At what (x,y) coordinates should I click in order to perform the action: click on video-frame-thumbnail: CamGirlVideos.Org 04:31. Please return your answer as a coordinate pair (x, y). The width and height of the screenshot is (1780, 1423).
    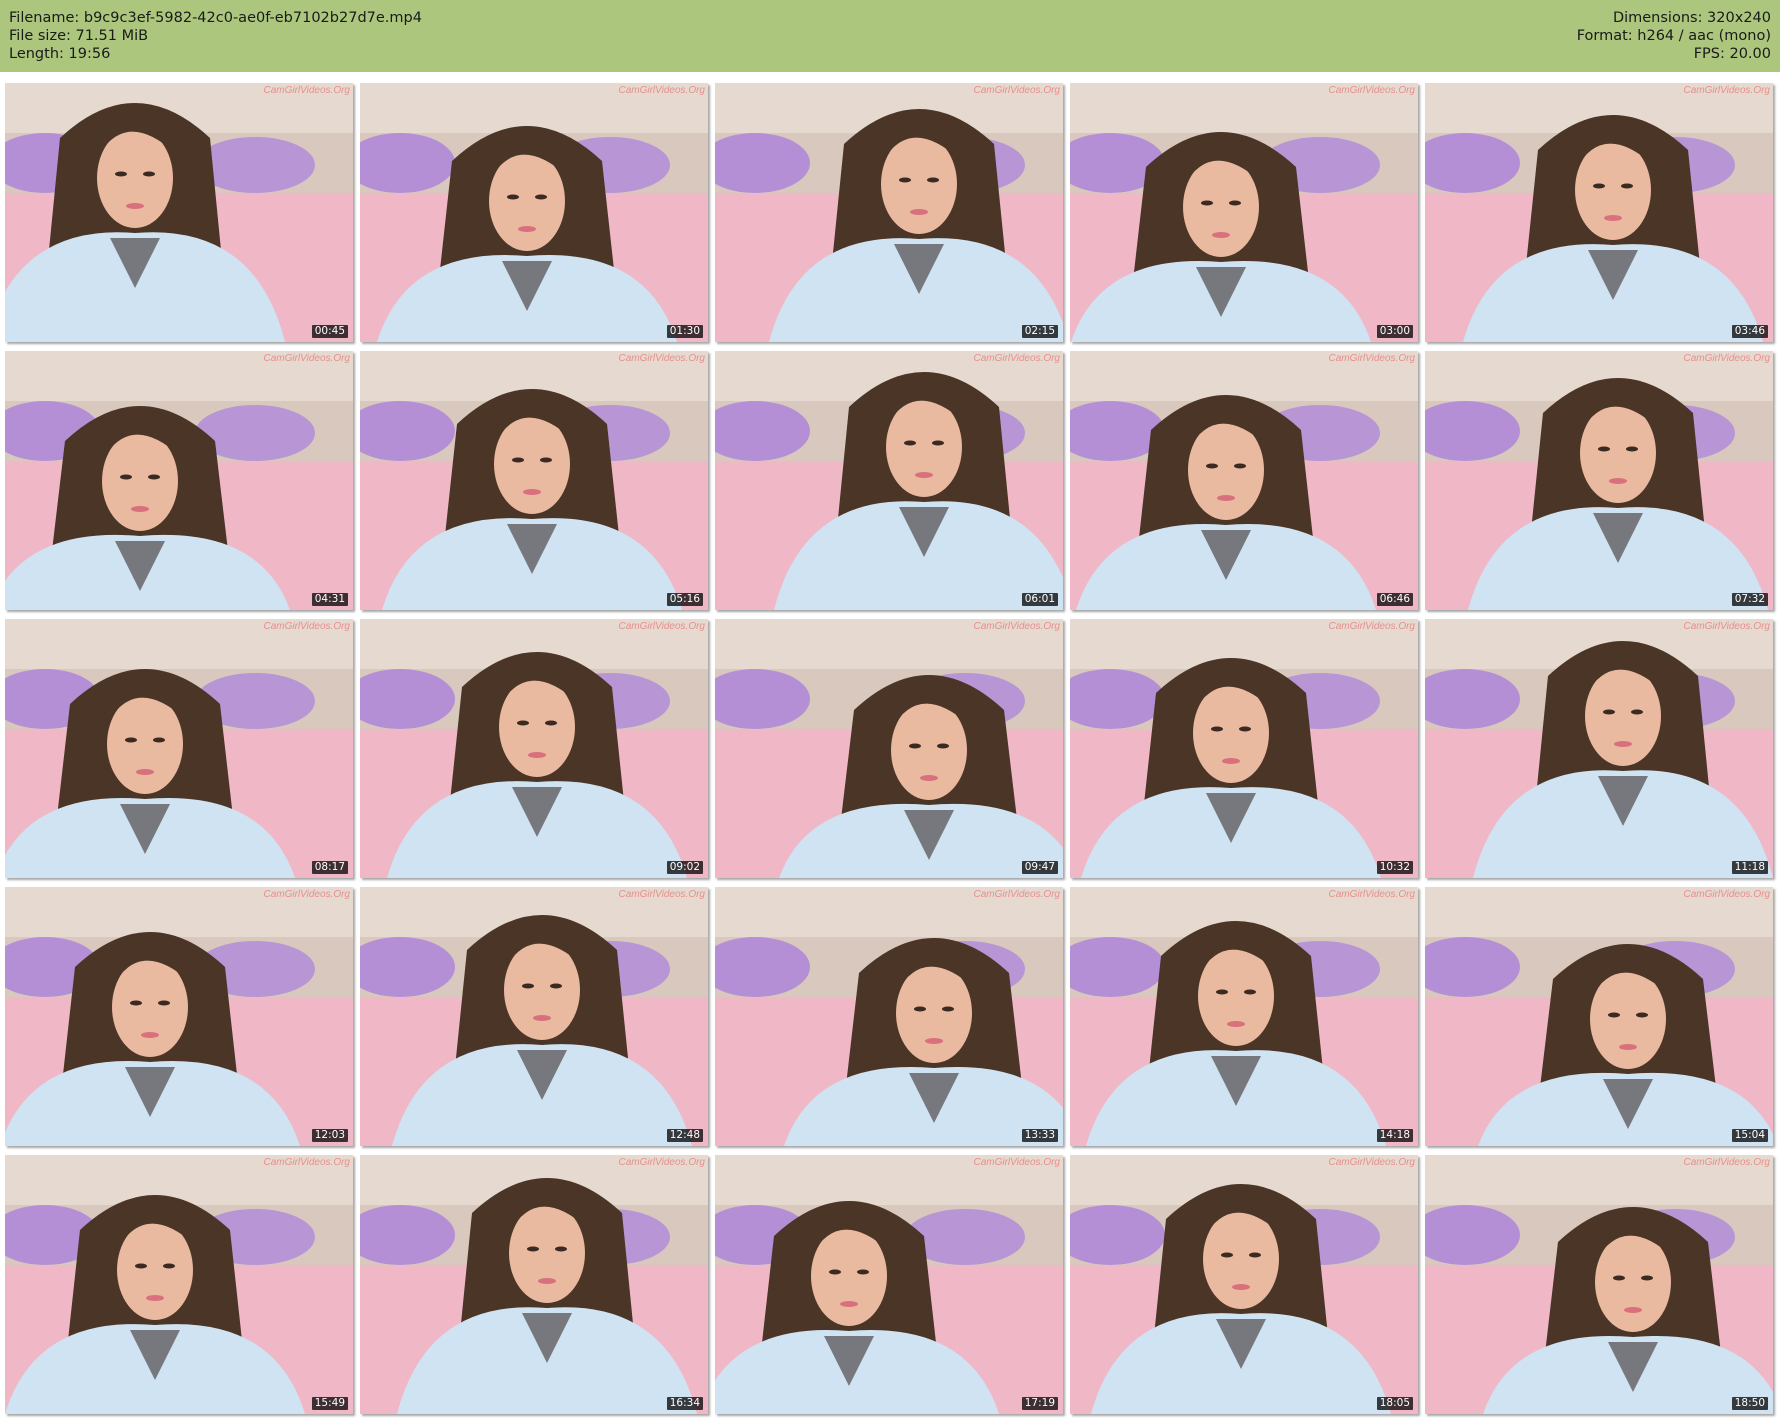
    Looking at the image, I should click on (179, 480).